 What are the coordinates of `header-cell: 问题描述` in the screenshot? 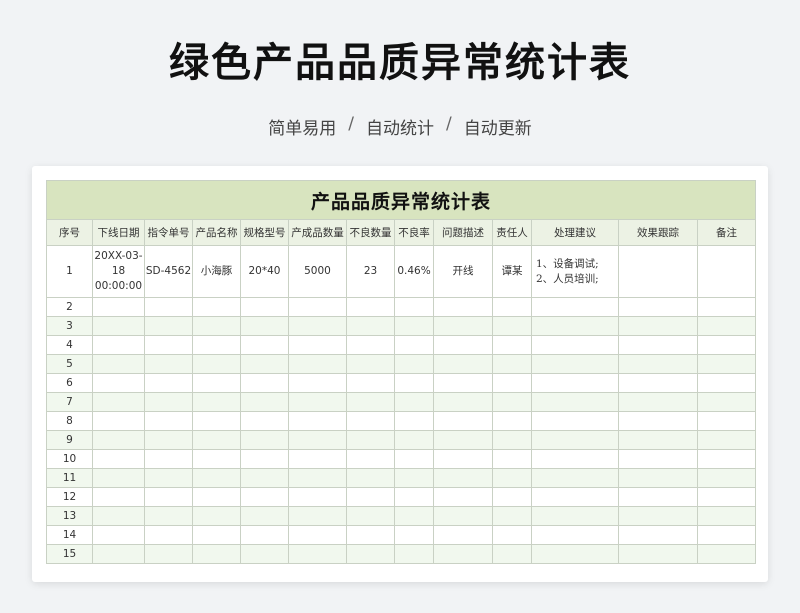 It's located at (463, 232).